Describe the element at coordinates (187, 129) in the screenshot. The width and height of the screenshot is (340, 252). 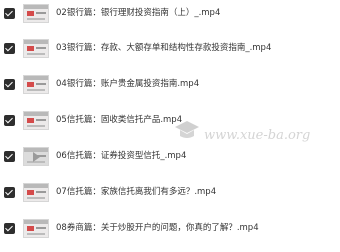
I see `graduation-cap-icon` at that location.